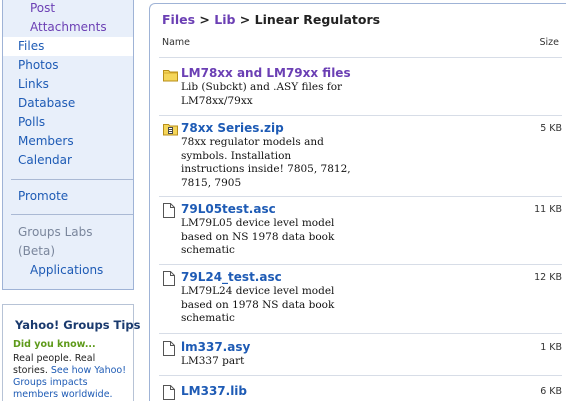  Describe the element at coordinates (170, 75) in the screenshot. I see `folder-icon` at that location.